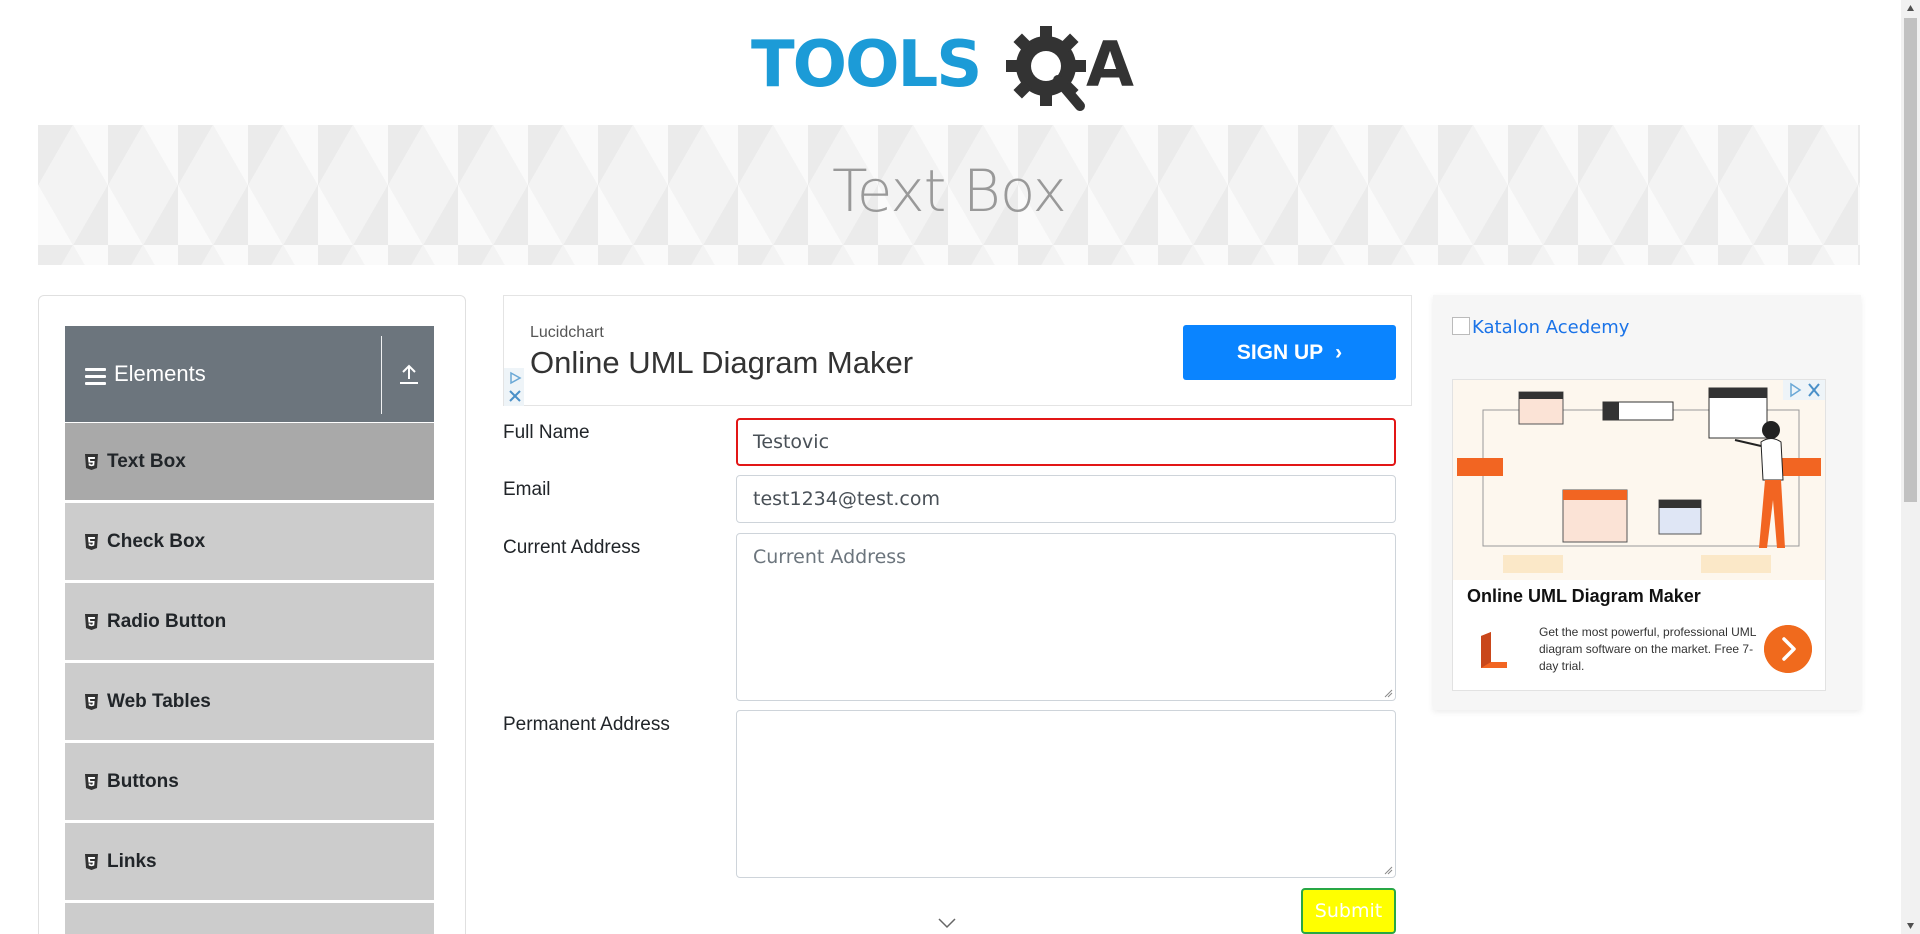 Image resolution: width=1920 pixels, height=934 pixels. Describe the element at coordinates (1066, 794) in the screenshot. I see `permanent-address-textarea` at that location.